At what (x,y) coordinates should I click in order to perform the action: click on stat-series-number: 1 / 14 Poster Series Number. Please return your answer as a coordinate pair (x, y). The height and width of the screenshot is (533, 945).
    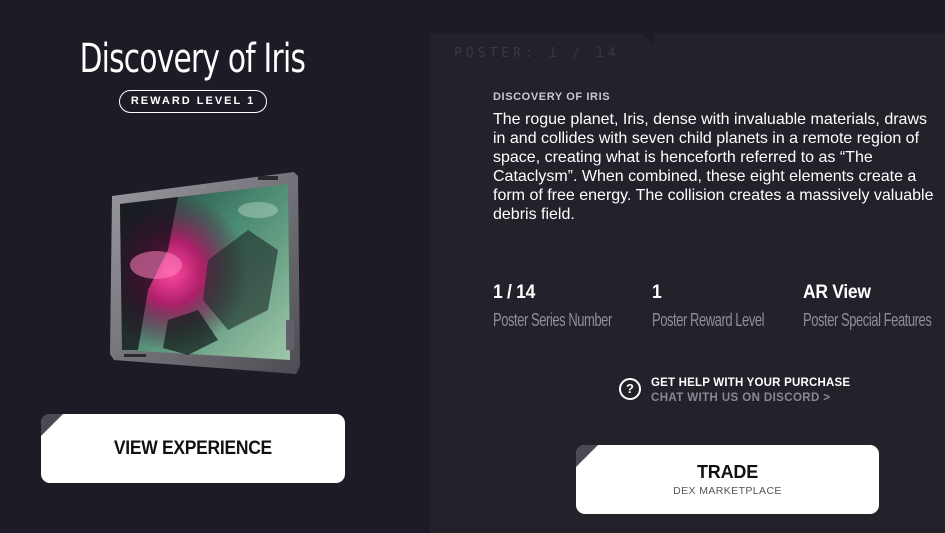
    Looking at the image, I should click on (575, 306).